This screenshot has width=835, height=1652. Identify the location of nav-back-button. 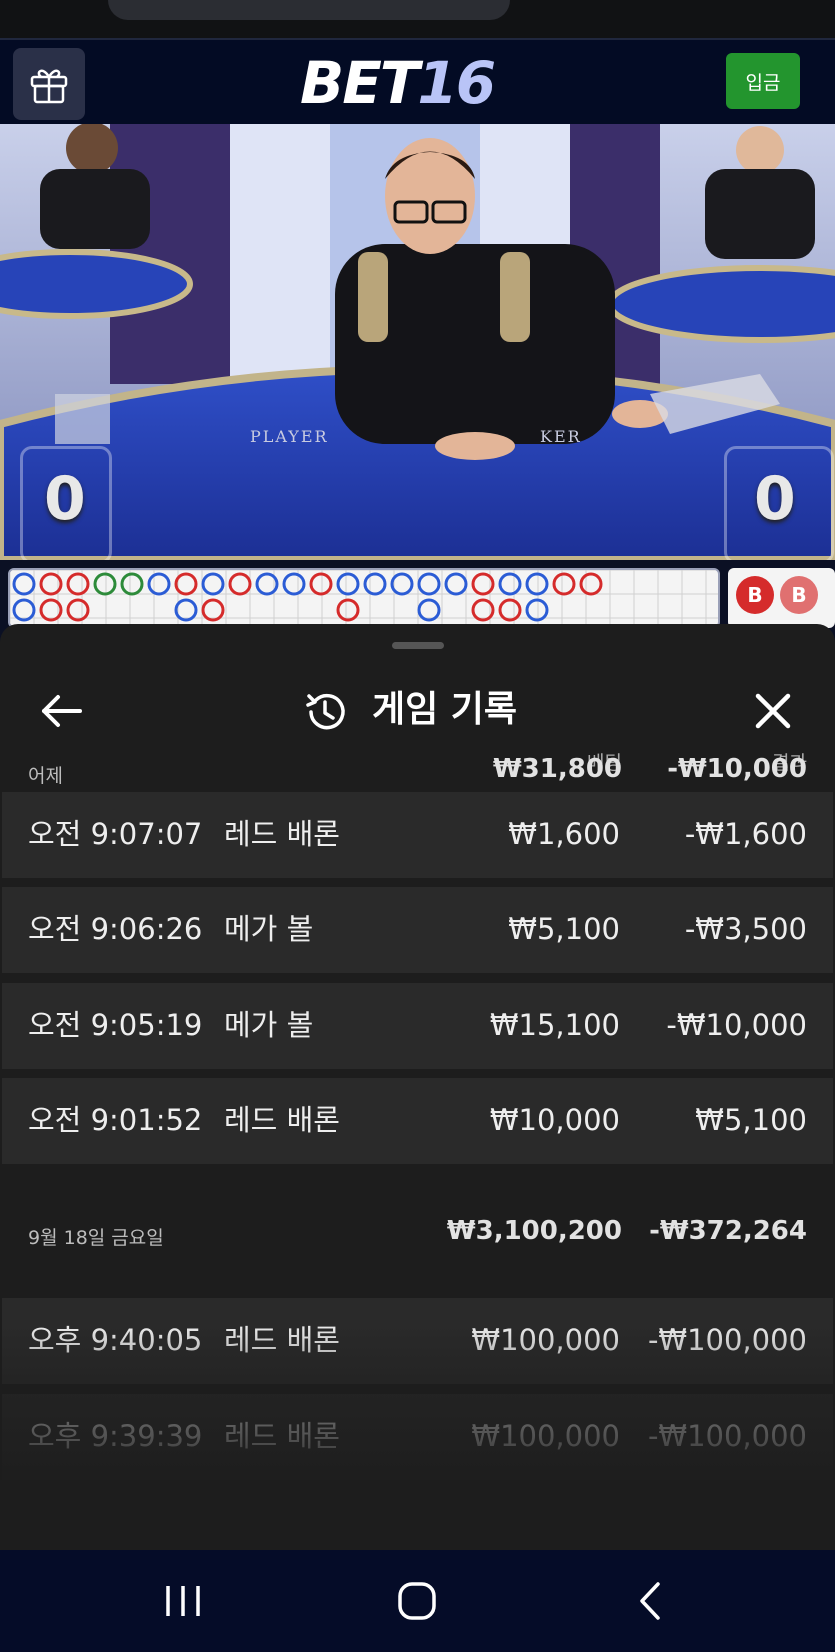
(651, 1601).